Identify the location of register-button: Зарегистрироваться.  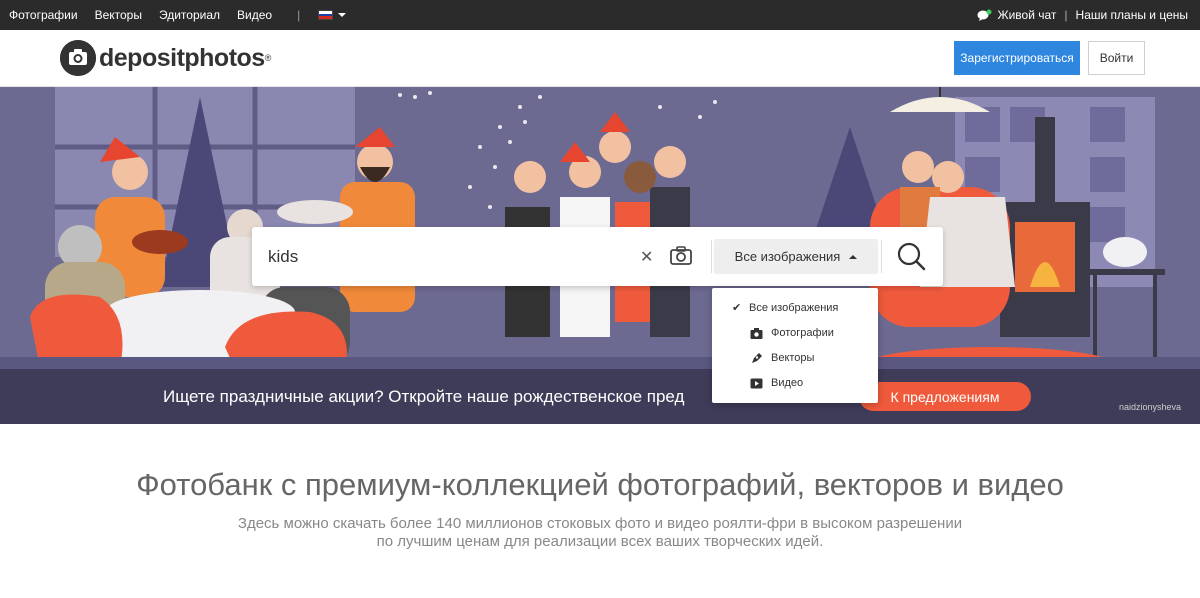
(1017, 58).